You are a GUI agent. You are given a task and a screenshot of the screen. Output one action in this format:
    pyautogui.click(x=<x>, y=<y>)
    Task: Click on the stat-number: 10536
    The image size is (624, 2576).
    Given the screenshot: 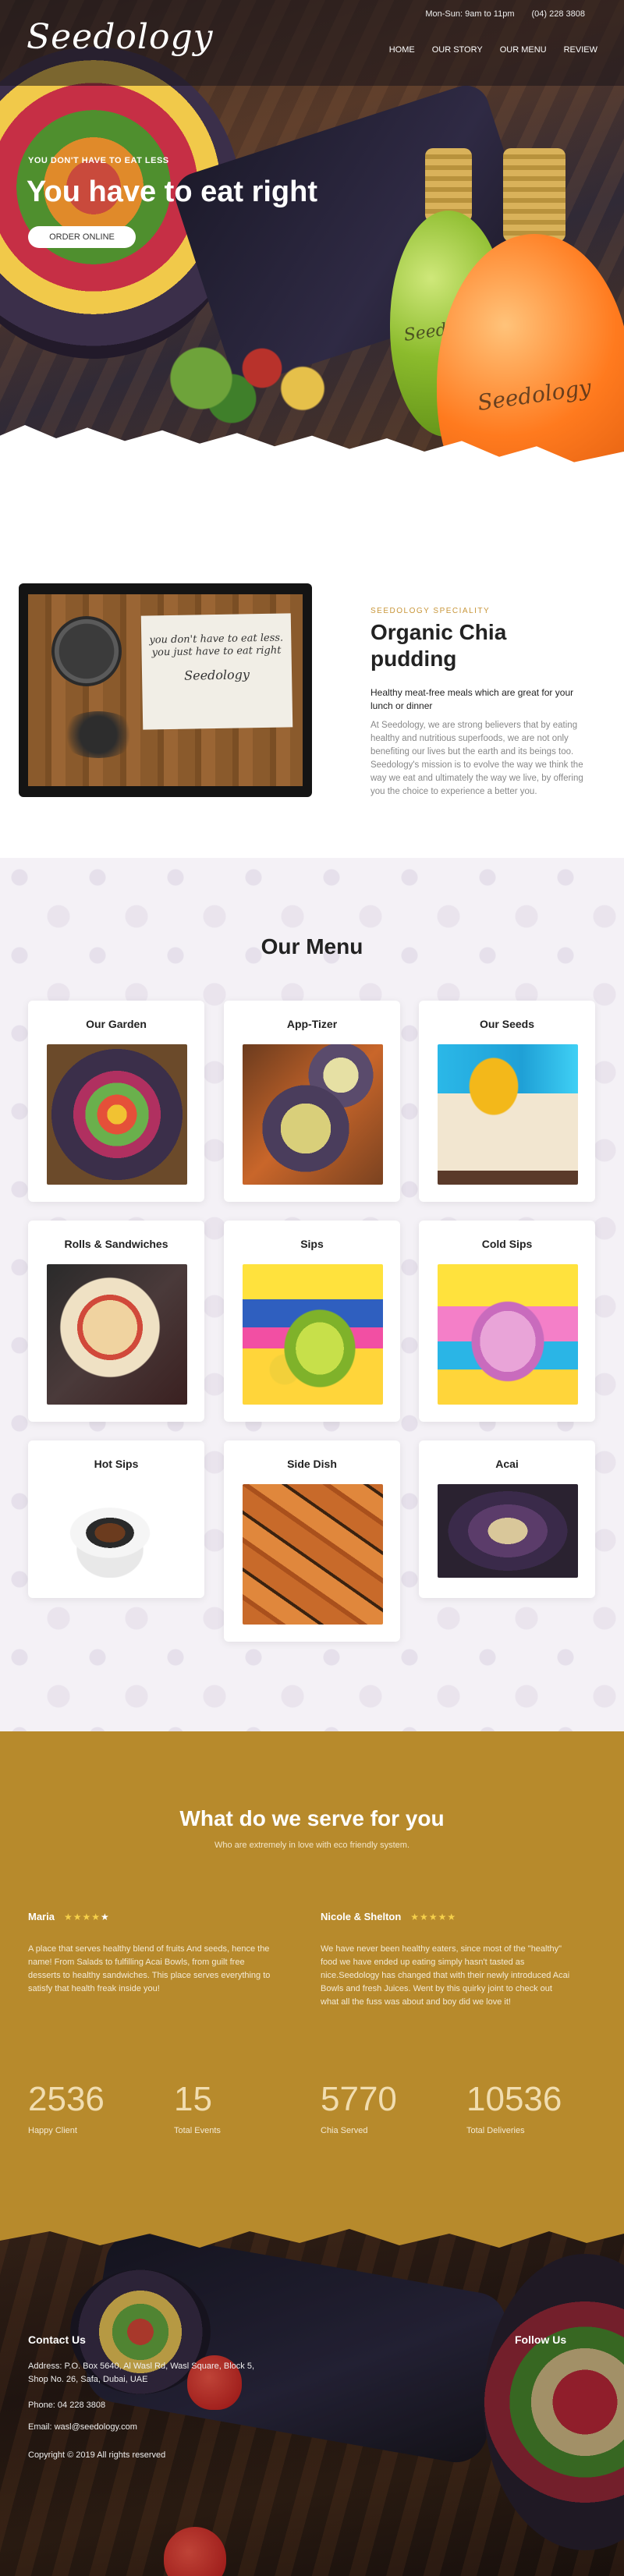 What is the action you would take?
    pyautogui.click(x=514, y=2099)
    